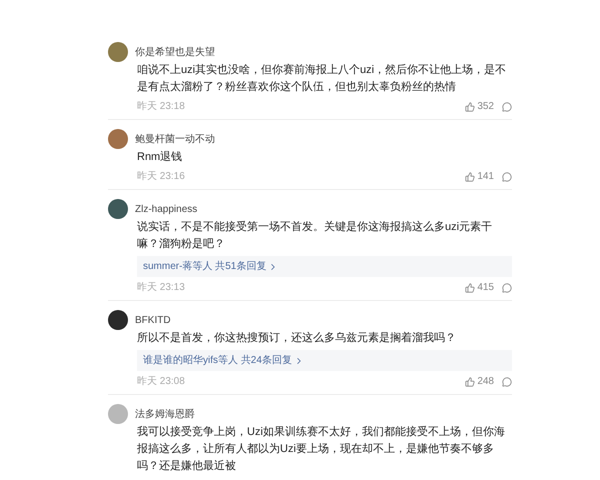 Image resolution: width=600 pixels, height=480 pixels. I want to click on comment-text: Rnm退钱, so click(160, 157).